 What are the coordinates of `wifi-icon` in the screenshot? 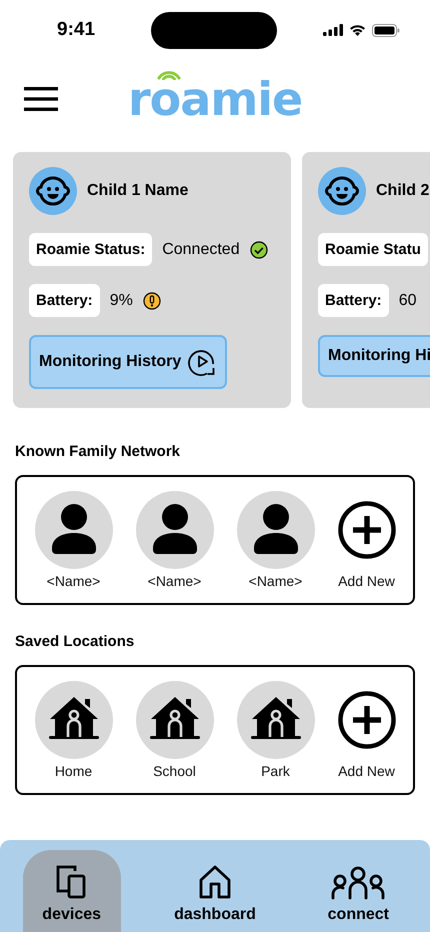 It's located at (357, 30).